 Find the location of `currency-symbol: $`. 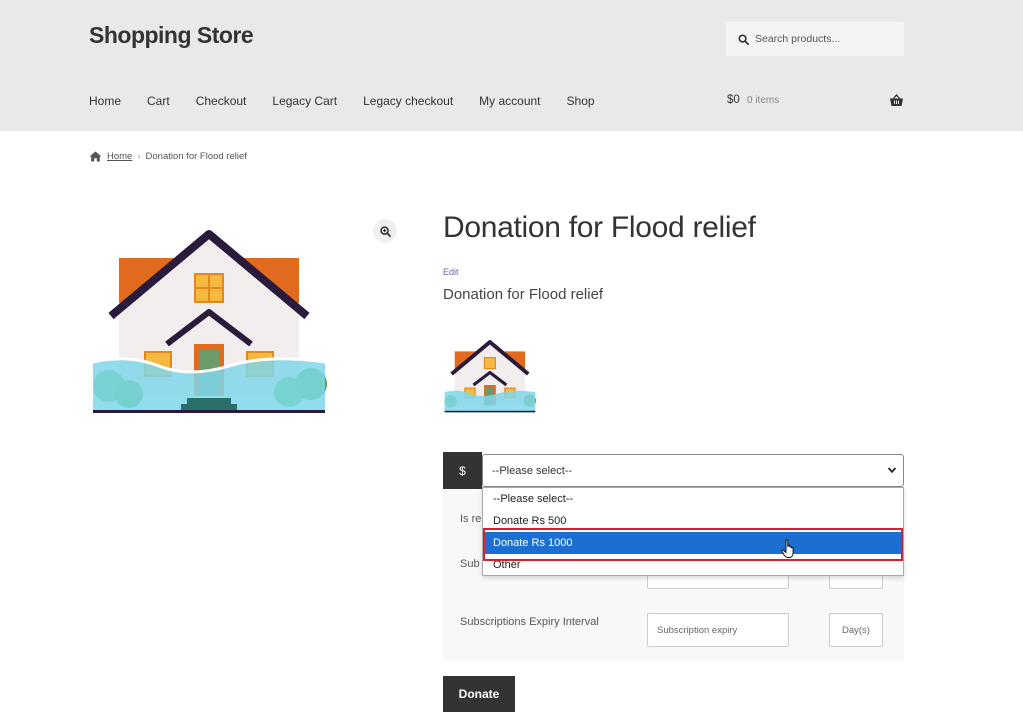

currency-symbol: $ is located at coordinates (462, 470).